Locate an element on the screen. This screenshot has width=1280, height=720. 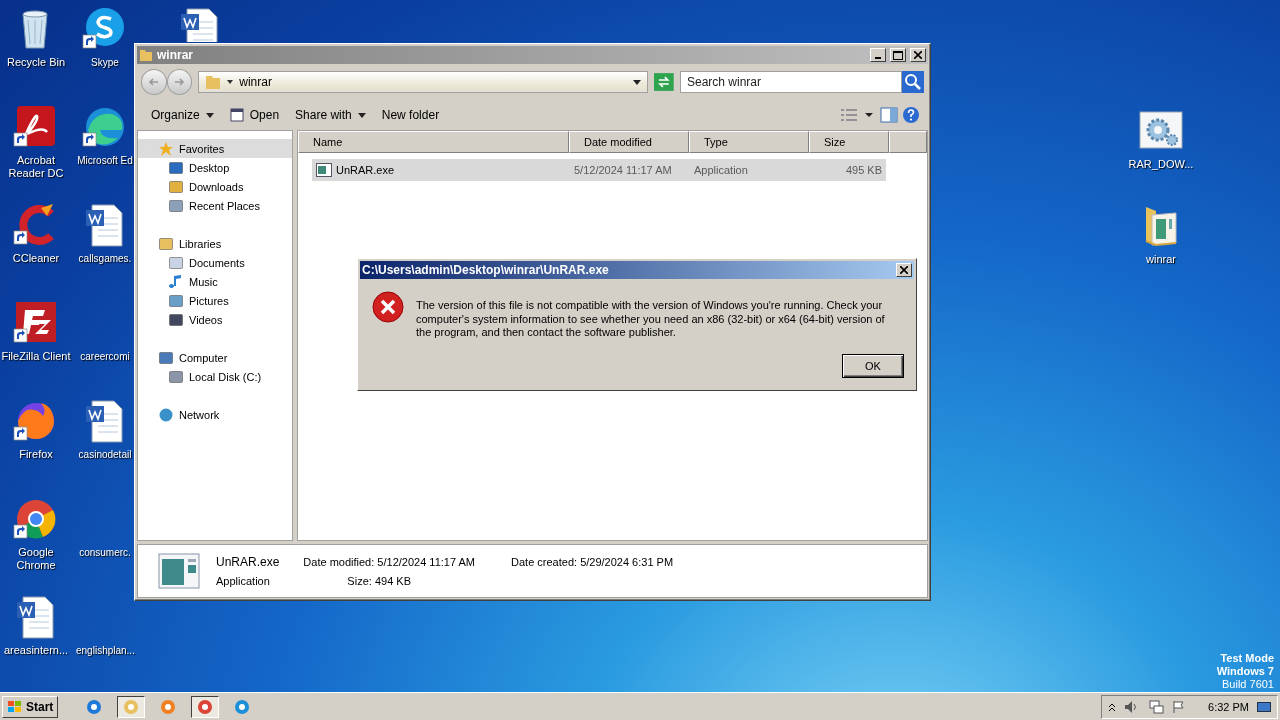
server-app-icon is located at coordinates (36, 323).